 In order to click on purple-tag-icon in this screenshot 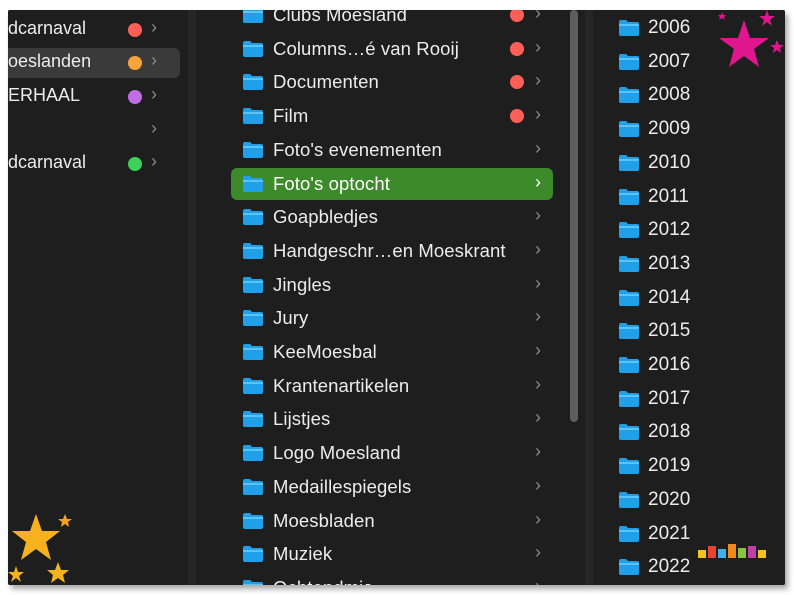, I will do `click(135, 97)`.